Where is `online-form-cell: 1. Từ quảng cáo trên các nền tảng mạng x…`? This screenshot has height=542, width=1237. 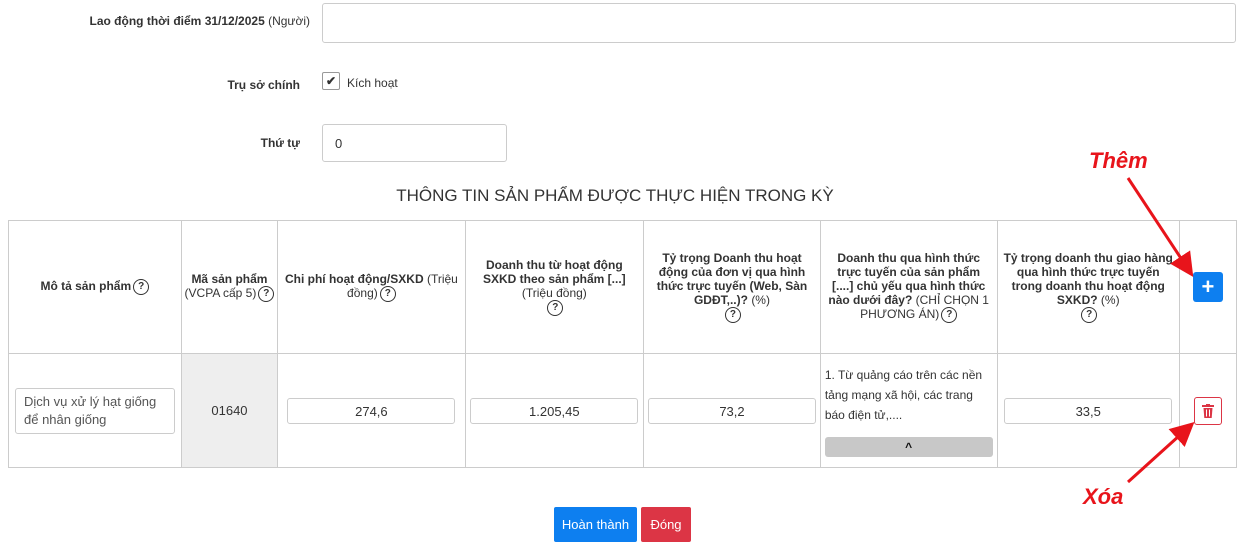 online-form-cell: 1. Từ quảng cáo trên các nền tảng mạng x… is located at coordinates (908, 410).